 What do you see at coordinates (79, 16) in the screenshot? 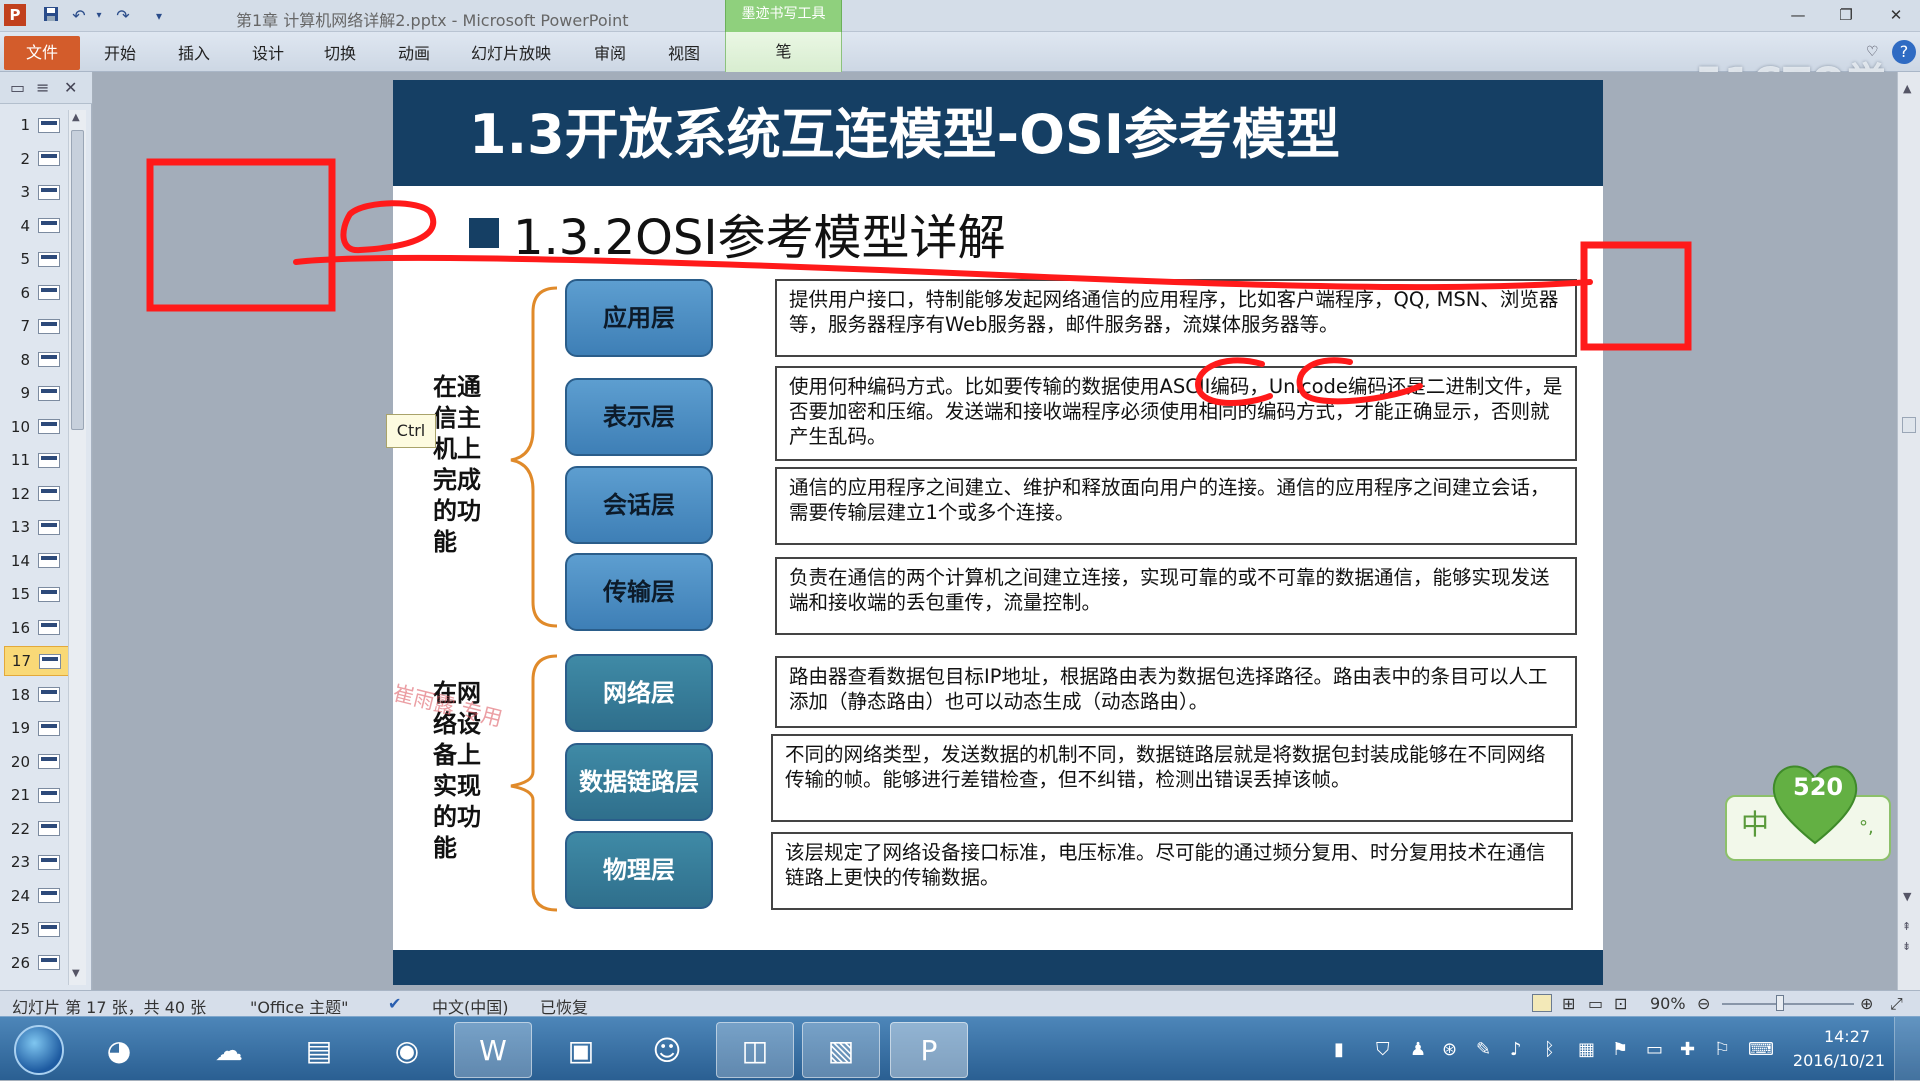
I see `undo-icon: ↶` at bounding box center [79, 16].